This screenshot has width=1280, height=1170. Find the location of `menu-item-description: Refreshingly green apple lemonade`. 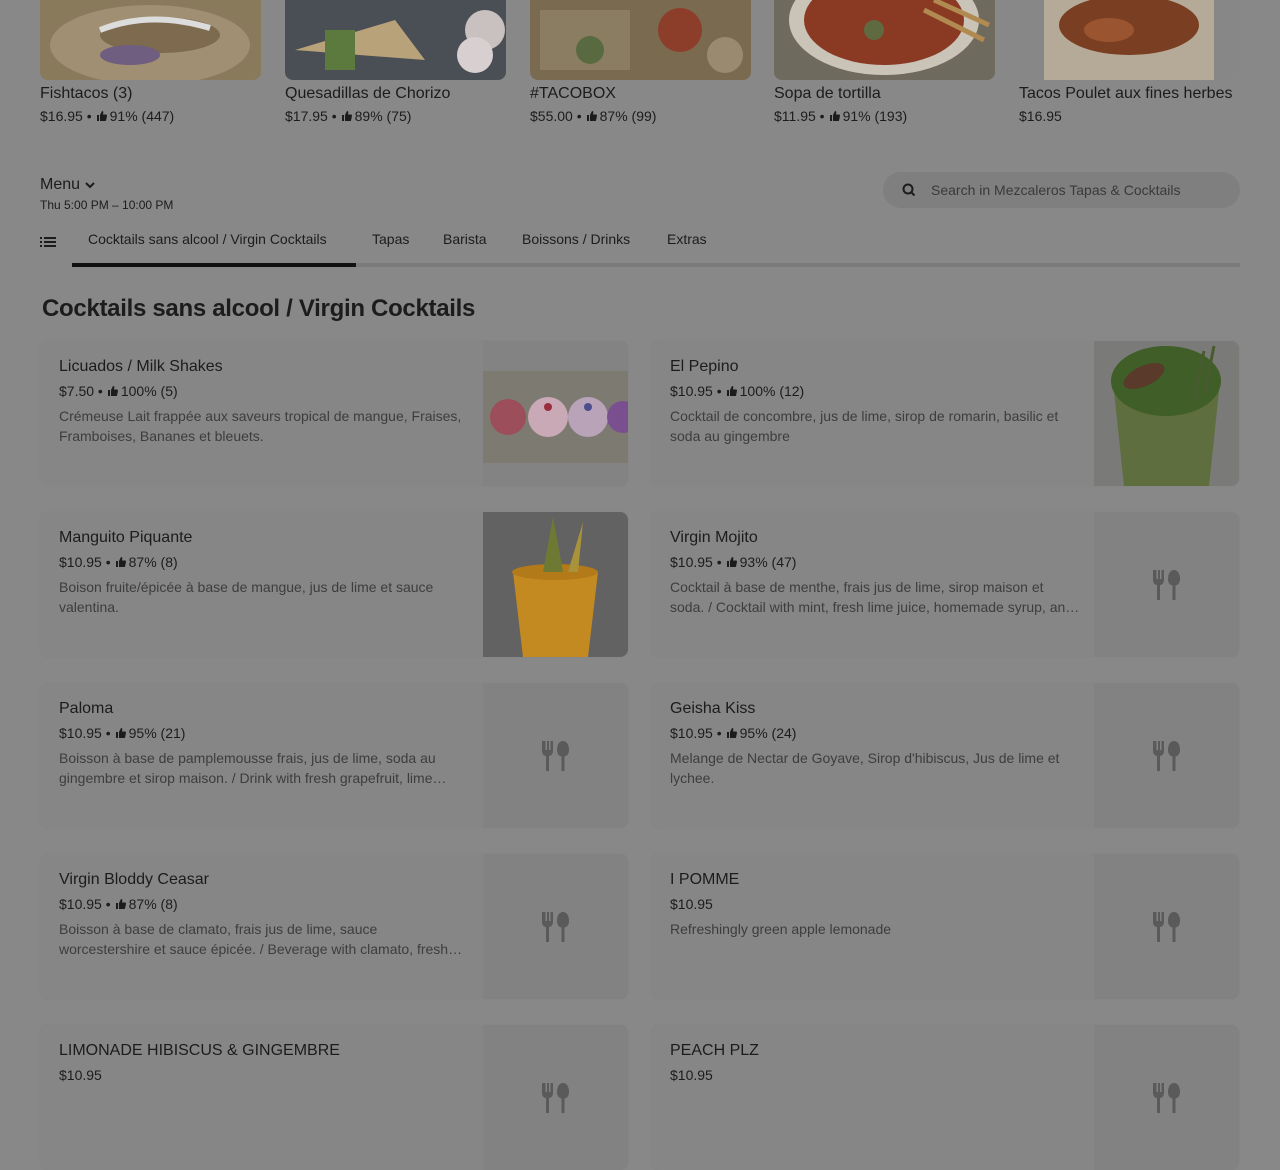

menu-item-description: Refreshingly green apple lemonade is located at coordinates (781, 929).